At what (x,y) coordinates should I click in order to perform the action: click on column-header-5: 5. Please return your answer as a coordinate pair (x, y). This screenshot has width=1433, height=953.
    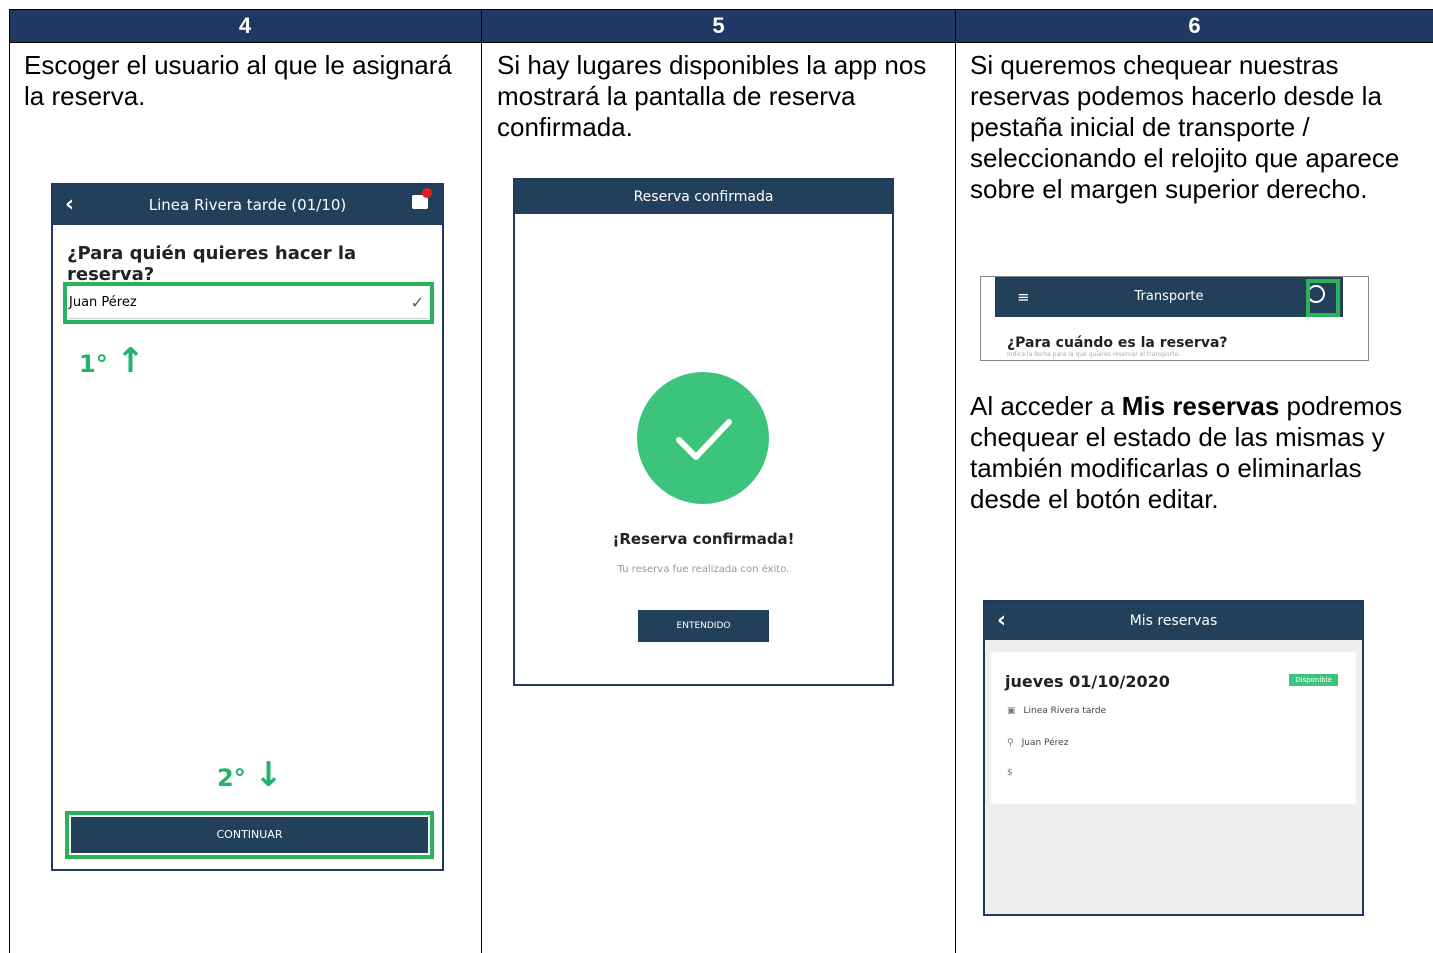
    Looking at the image, I should click on (718, 25).